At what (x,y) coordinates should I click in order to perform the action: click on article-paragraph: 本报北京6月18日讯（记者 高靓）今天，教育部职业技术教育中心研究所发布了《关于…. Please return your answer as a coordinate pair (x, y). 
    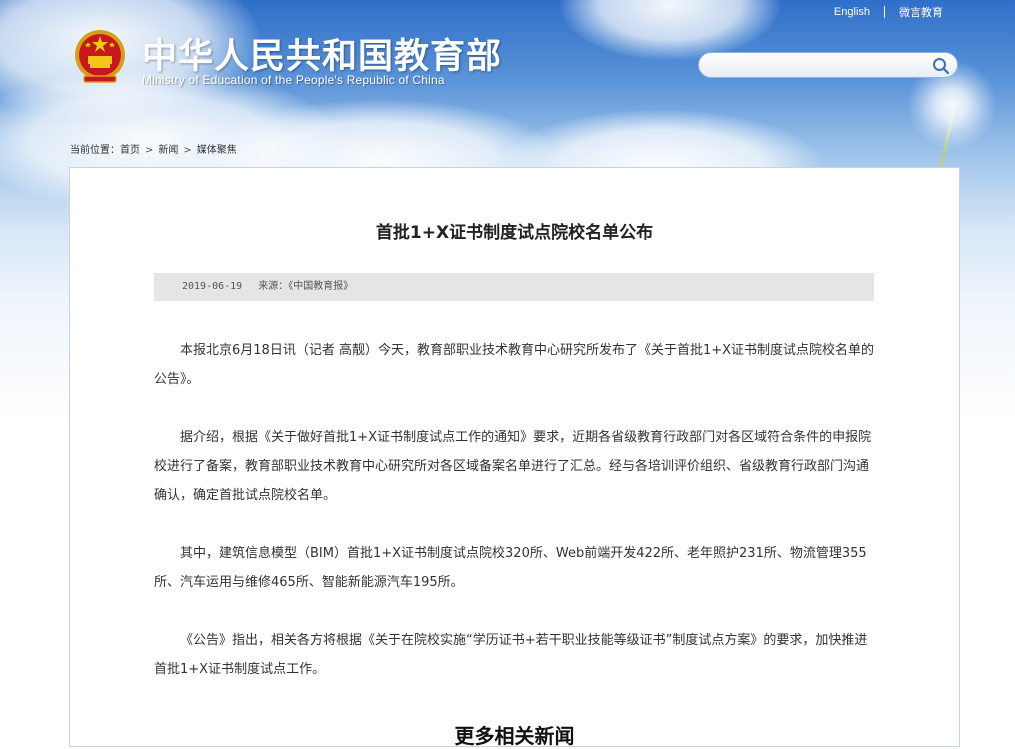
    Looking at the image, I should click on (514, 365).